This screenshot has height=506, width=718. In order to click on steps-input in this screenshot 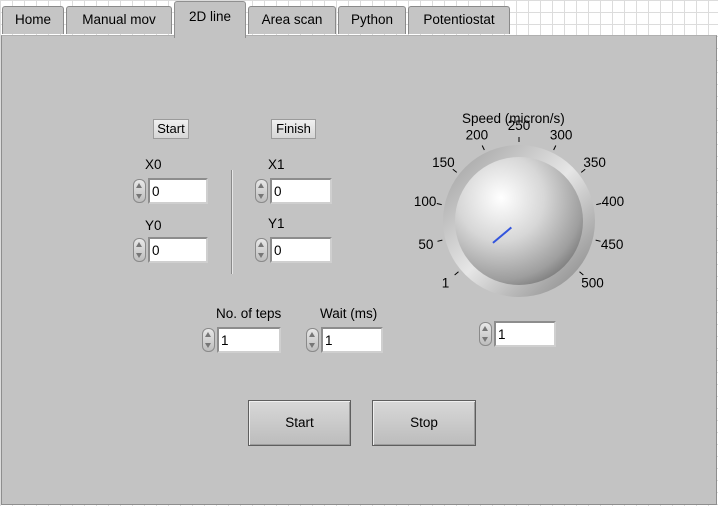, I will do `click(249, 340)`.